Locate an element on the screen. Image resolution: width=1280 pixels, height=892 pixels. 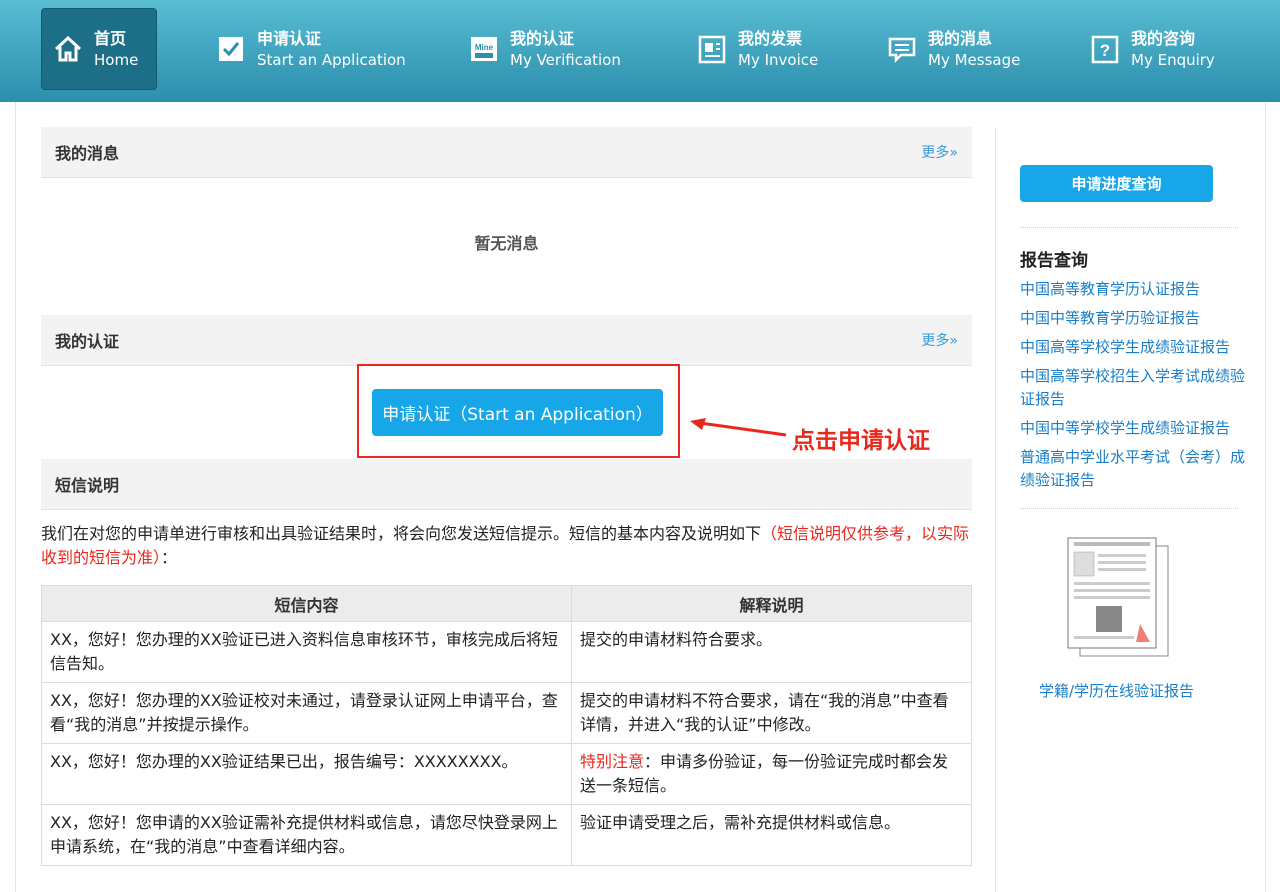
messages-header: 我的消息 更多» is located at coordinates (506, 152).